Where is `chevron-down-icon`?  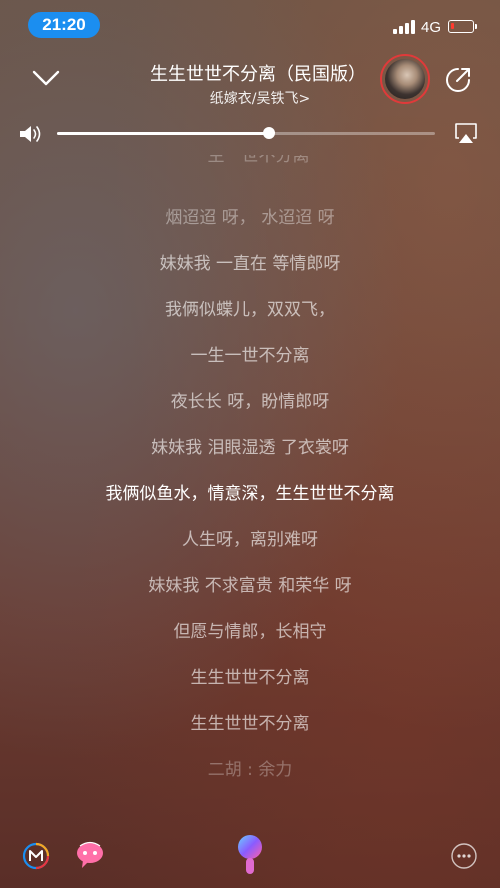
chevron-down-icon is located at coordinates (46, 78).